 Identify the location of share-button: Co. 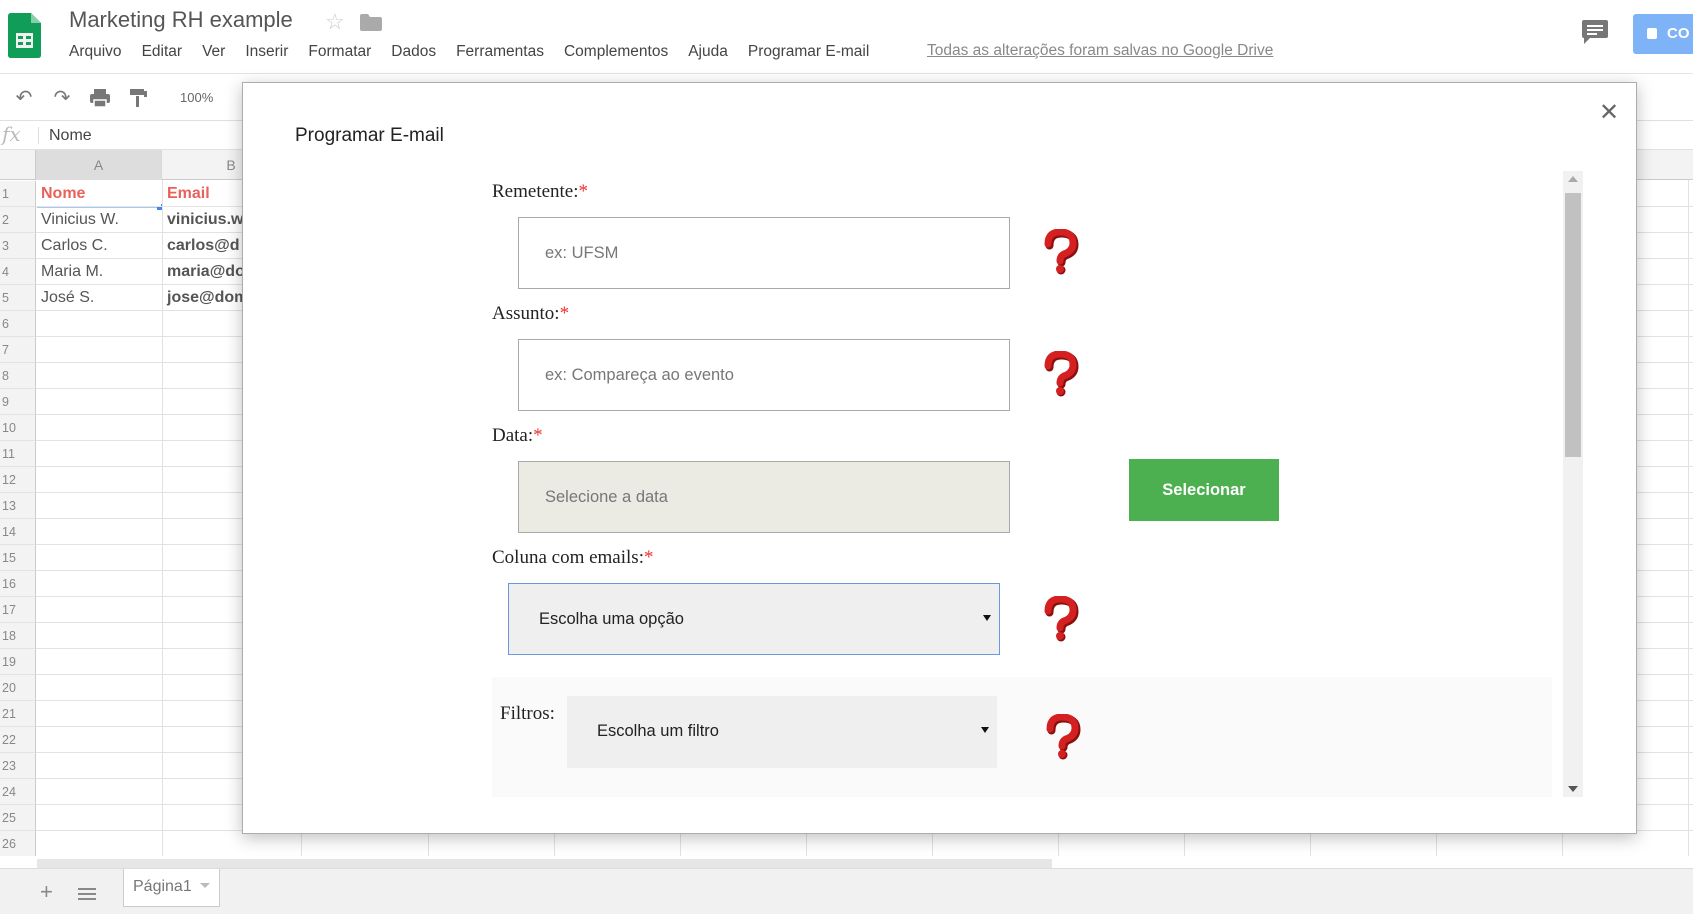
(1663, 34).